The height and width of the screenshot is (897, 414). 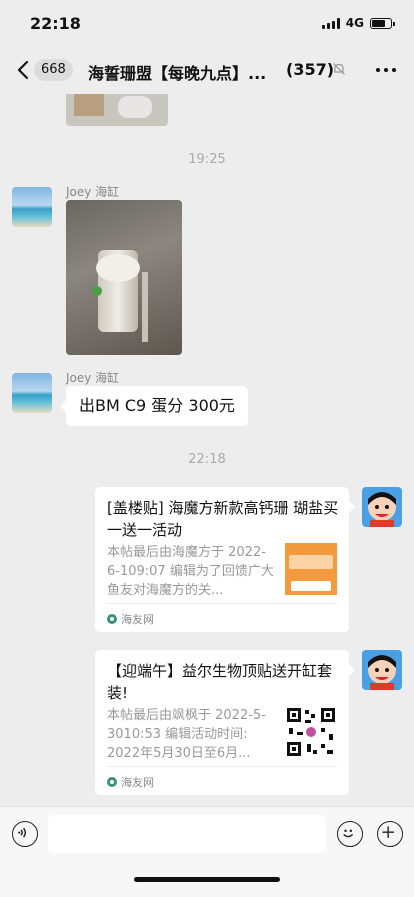 What do you see at coordinates (55, 23) in the screenshot?
I see `status-time: 22:18` at bounding box center [55, 23].